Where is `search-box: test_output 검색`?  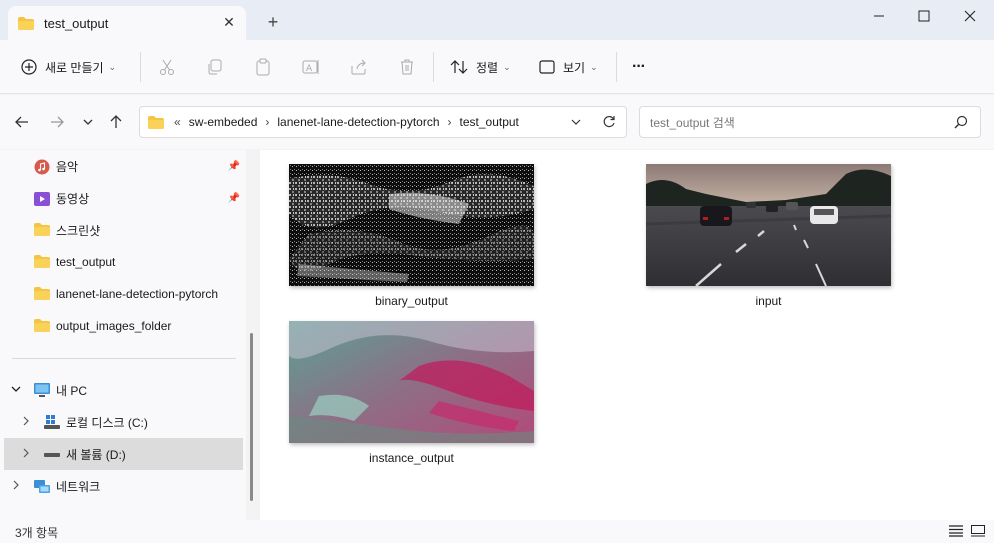 search-box: test_output 검색 is located at coordinates (810, 122).